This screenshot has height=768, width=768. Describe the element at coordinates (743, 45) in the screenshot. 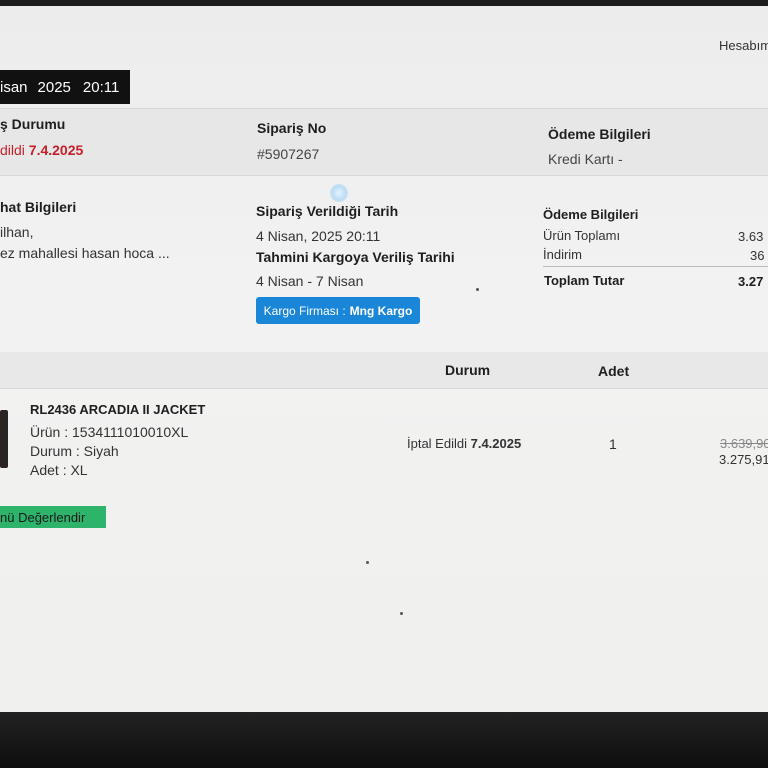

I see `account-link: Hesabım` at that location.